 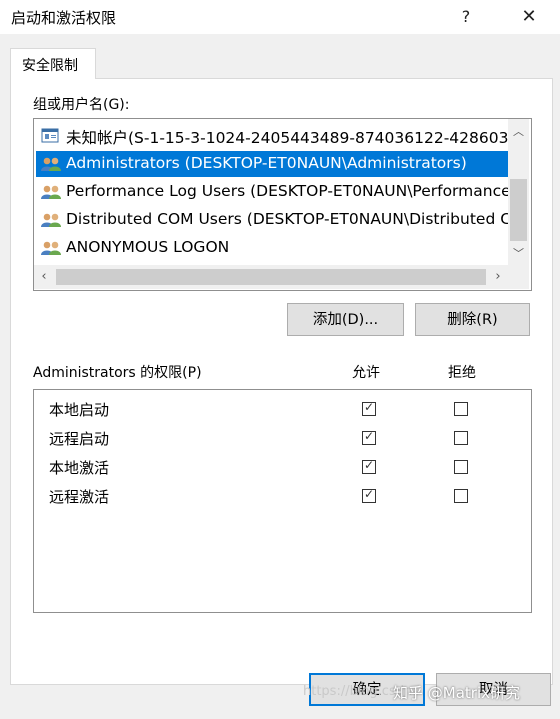 I want to click on remove-button: 删除(R), so click(x=472, y=319).